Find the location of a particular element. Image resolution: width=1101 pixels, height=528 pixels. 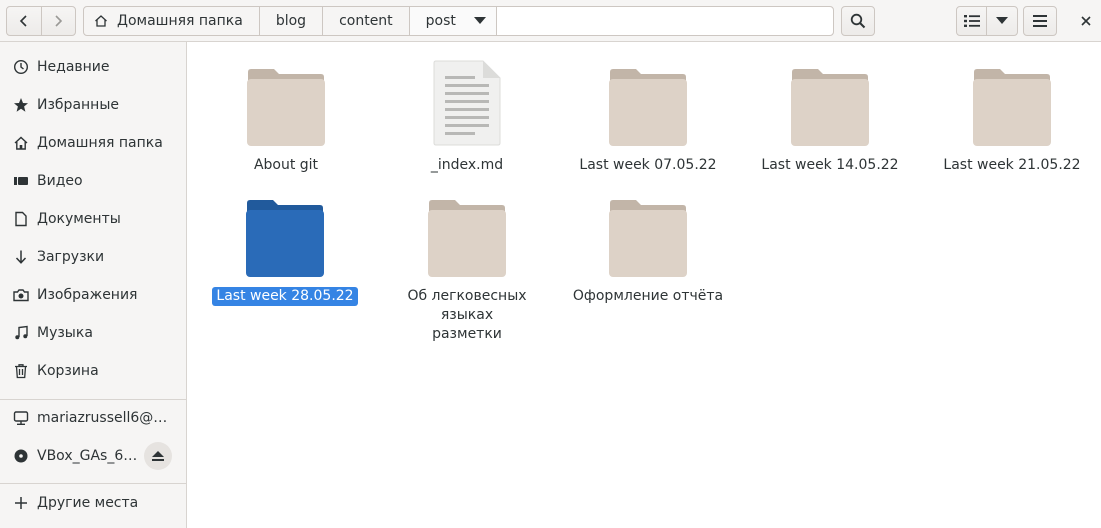

document-icon is located at coordinates (18, 219).